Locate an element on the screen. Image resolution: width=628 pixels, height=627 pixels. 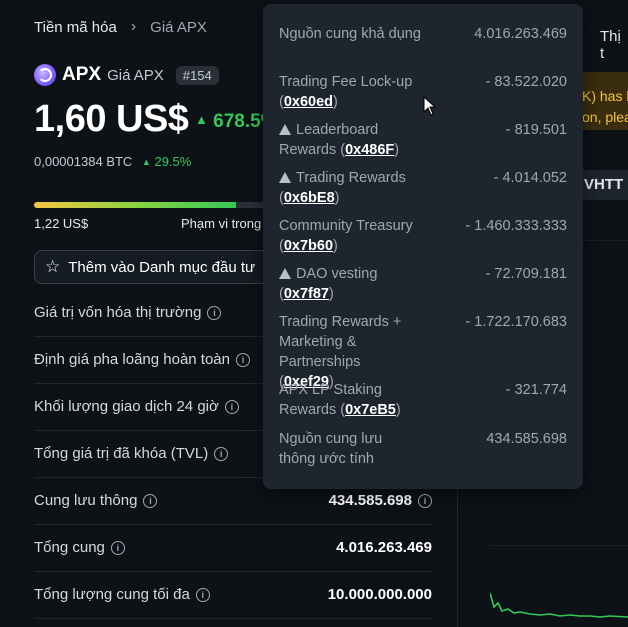
btc-price: 0,00001384 BTC is located at coordinates (83, 161).